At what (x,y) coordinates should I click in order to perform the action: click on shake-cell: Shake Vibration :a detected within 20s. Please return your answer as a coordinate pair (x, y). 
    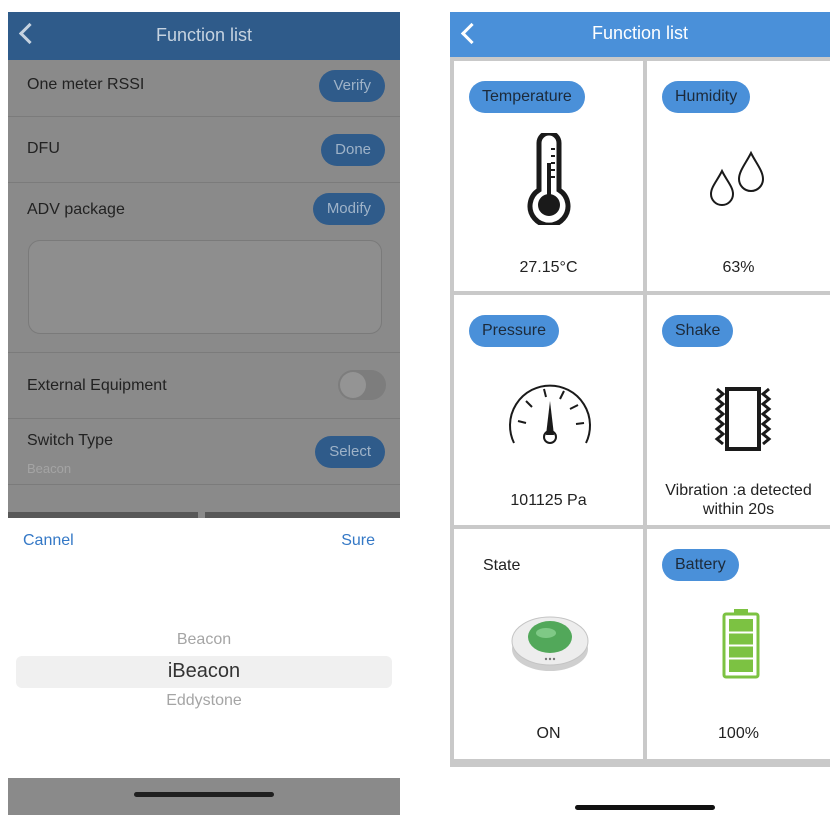
    Looking at the image, I should click on (738, 410).